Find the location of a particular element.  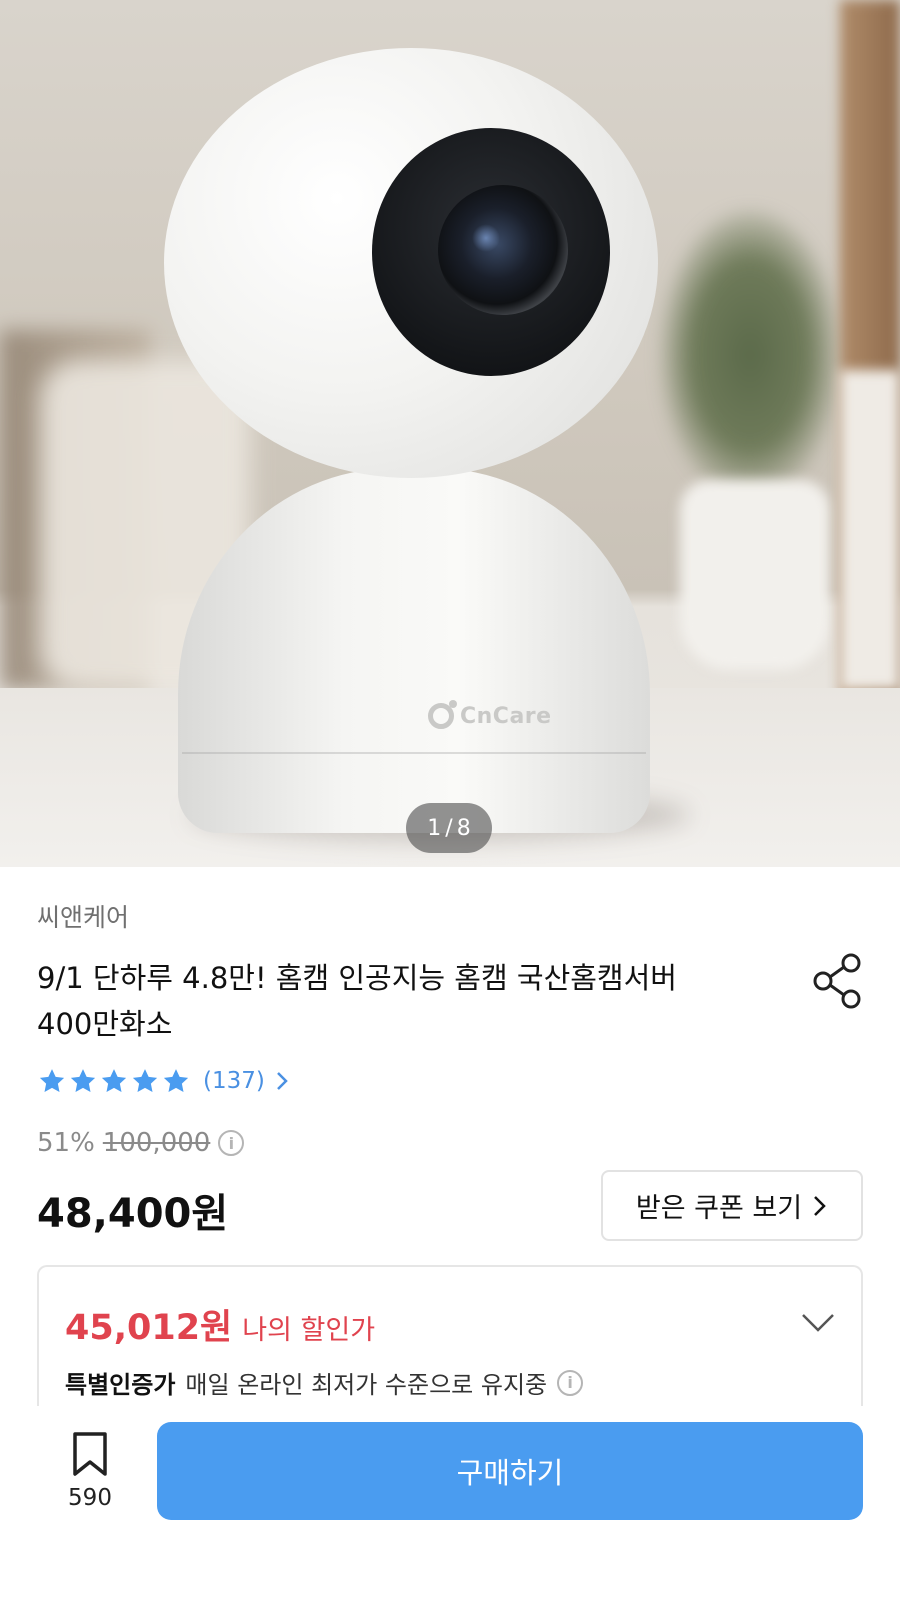

camera-lens-glint is located at coordinates (486, 238).